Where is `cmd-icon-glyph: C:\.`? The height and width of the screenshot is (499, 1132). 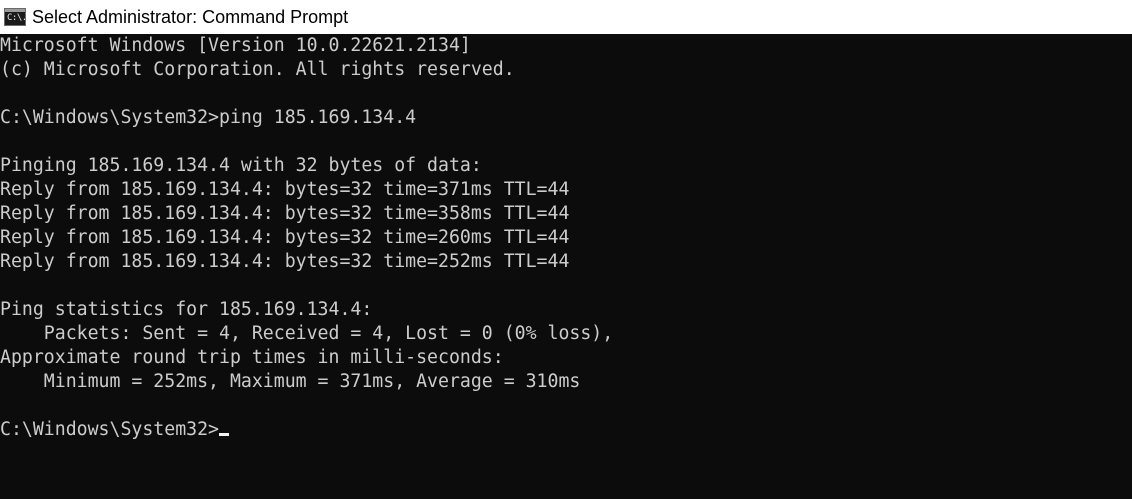 cmd-icon-glyph: C:\. is located at coordinates (17, 18).